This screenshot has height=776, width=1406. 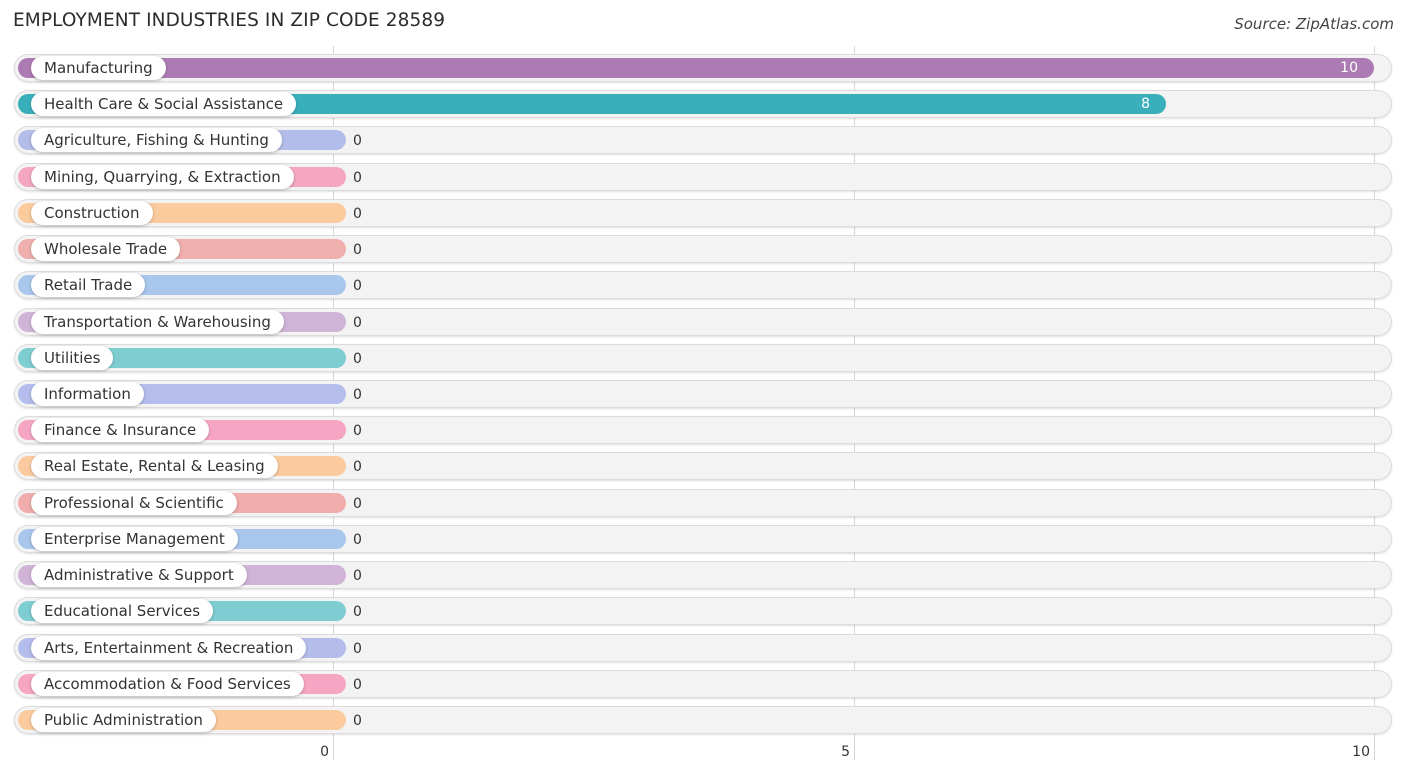 I want to click on category-label: Manufacturing, so click(x=98, y=68).